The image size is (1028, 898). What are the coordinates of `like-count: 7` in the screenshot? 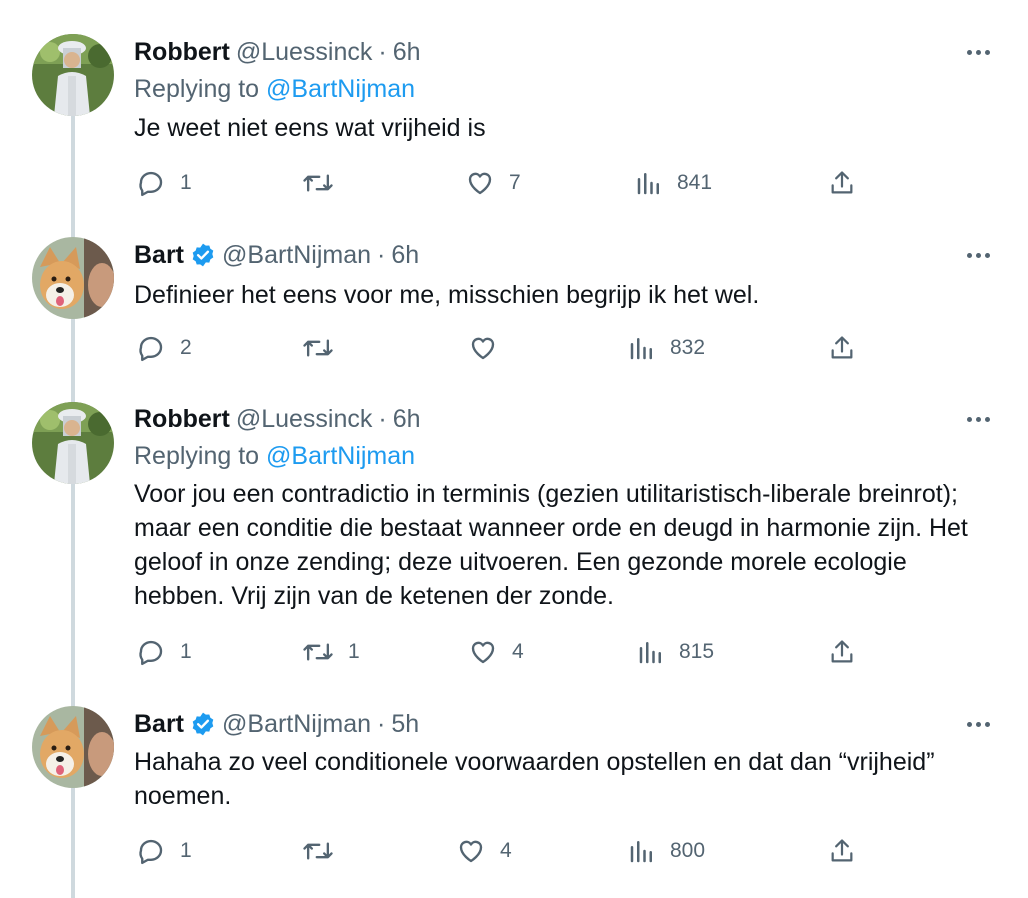 It's located at (515, 182).